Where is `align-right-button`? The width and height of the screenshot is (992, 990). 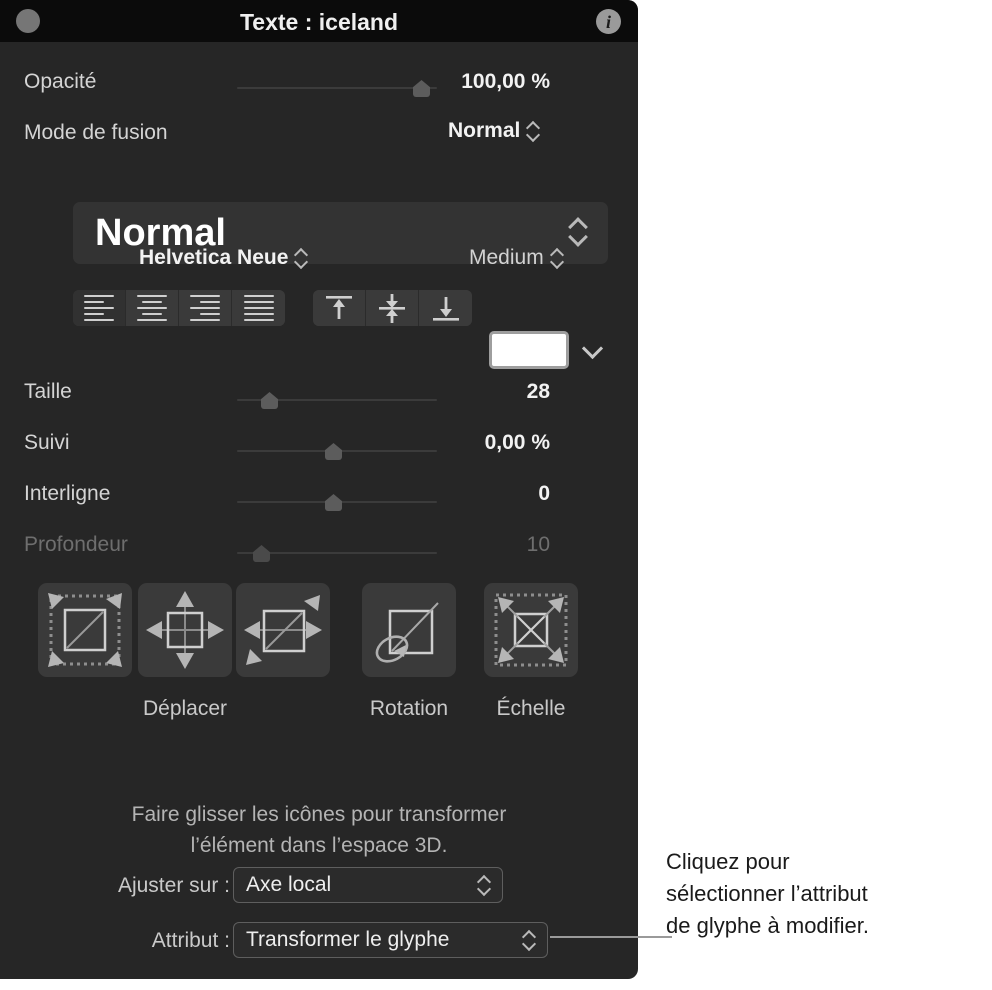
align-right-button is located at coordinates (205, 308).